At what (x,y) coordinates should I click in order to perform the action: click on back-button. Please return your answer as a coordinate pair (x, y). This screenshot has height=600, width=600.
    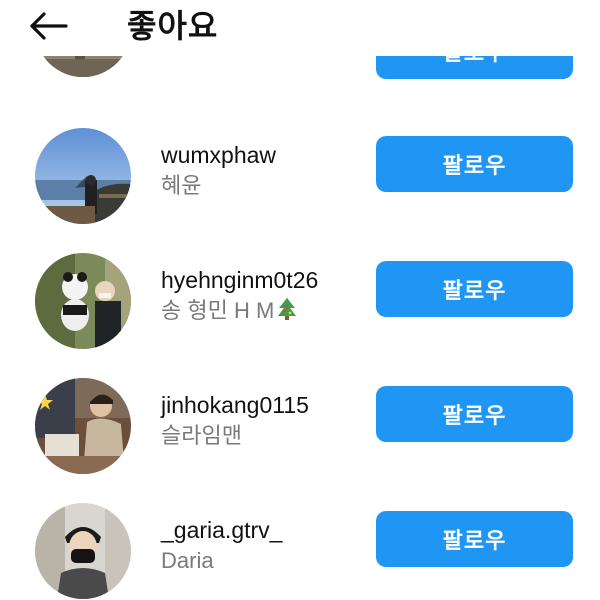
    Looking at the image, I should click on (48, 28).